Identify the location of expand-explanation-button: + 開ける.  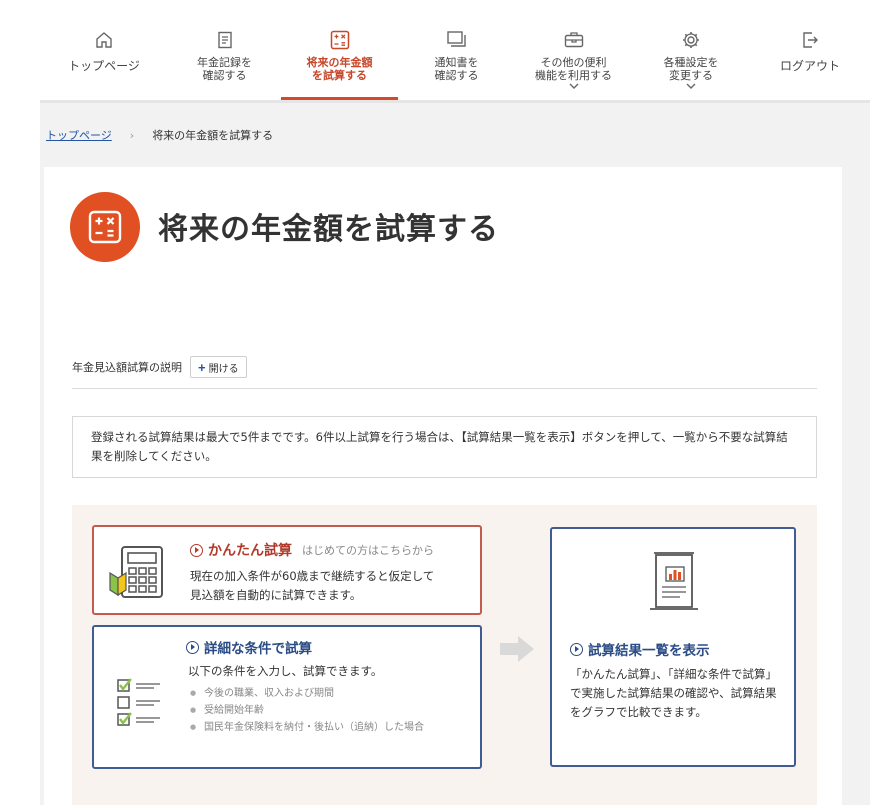
(218, 367).